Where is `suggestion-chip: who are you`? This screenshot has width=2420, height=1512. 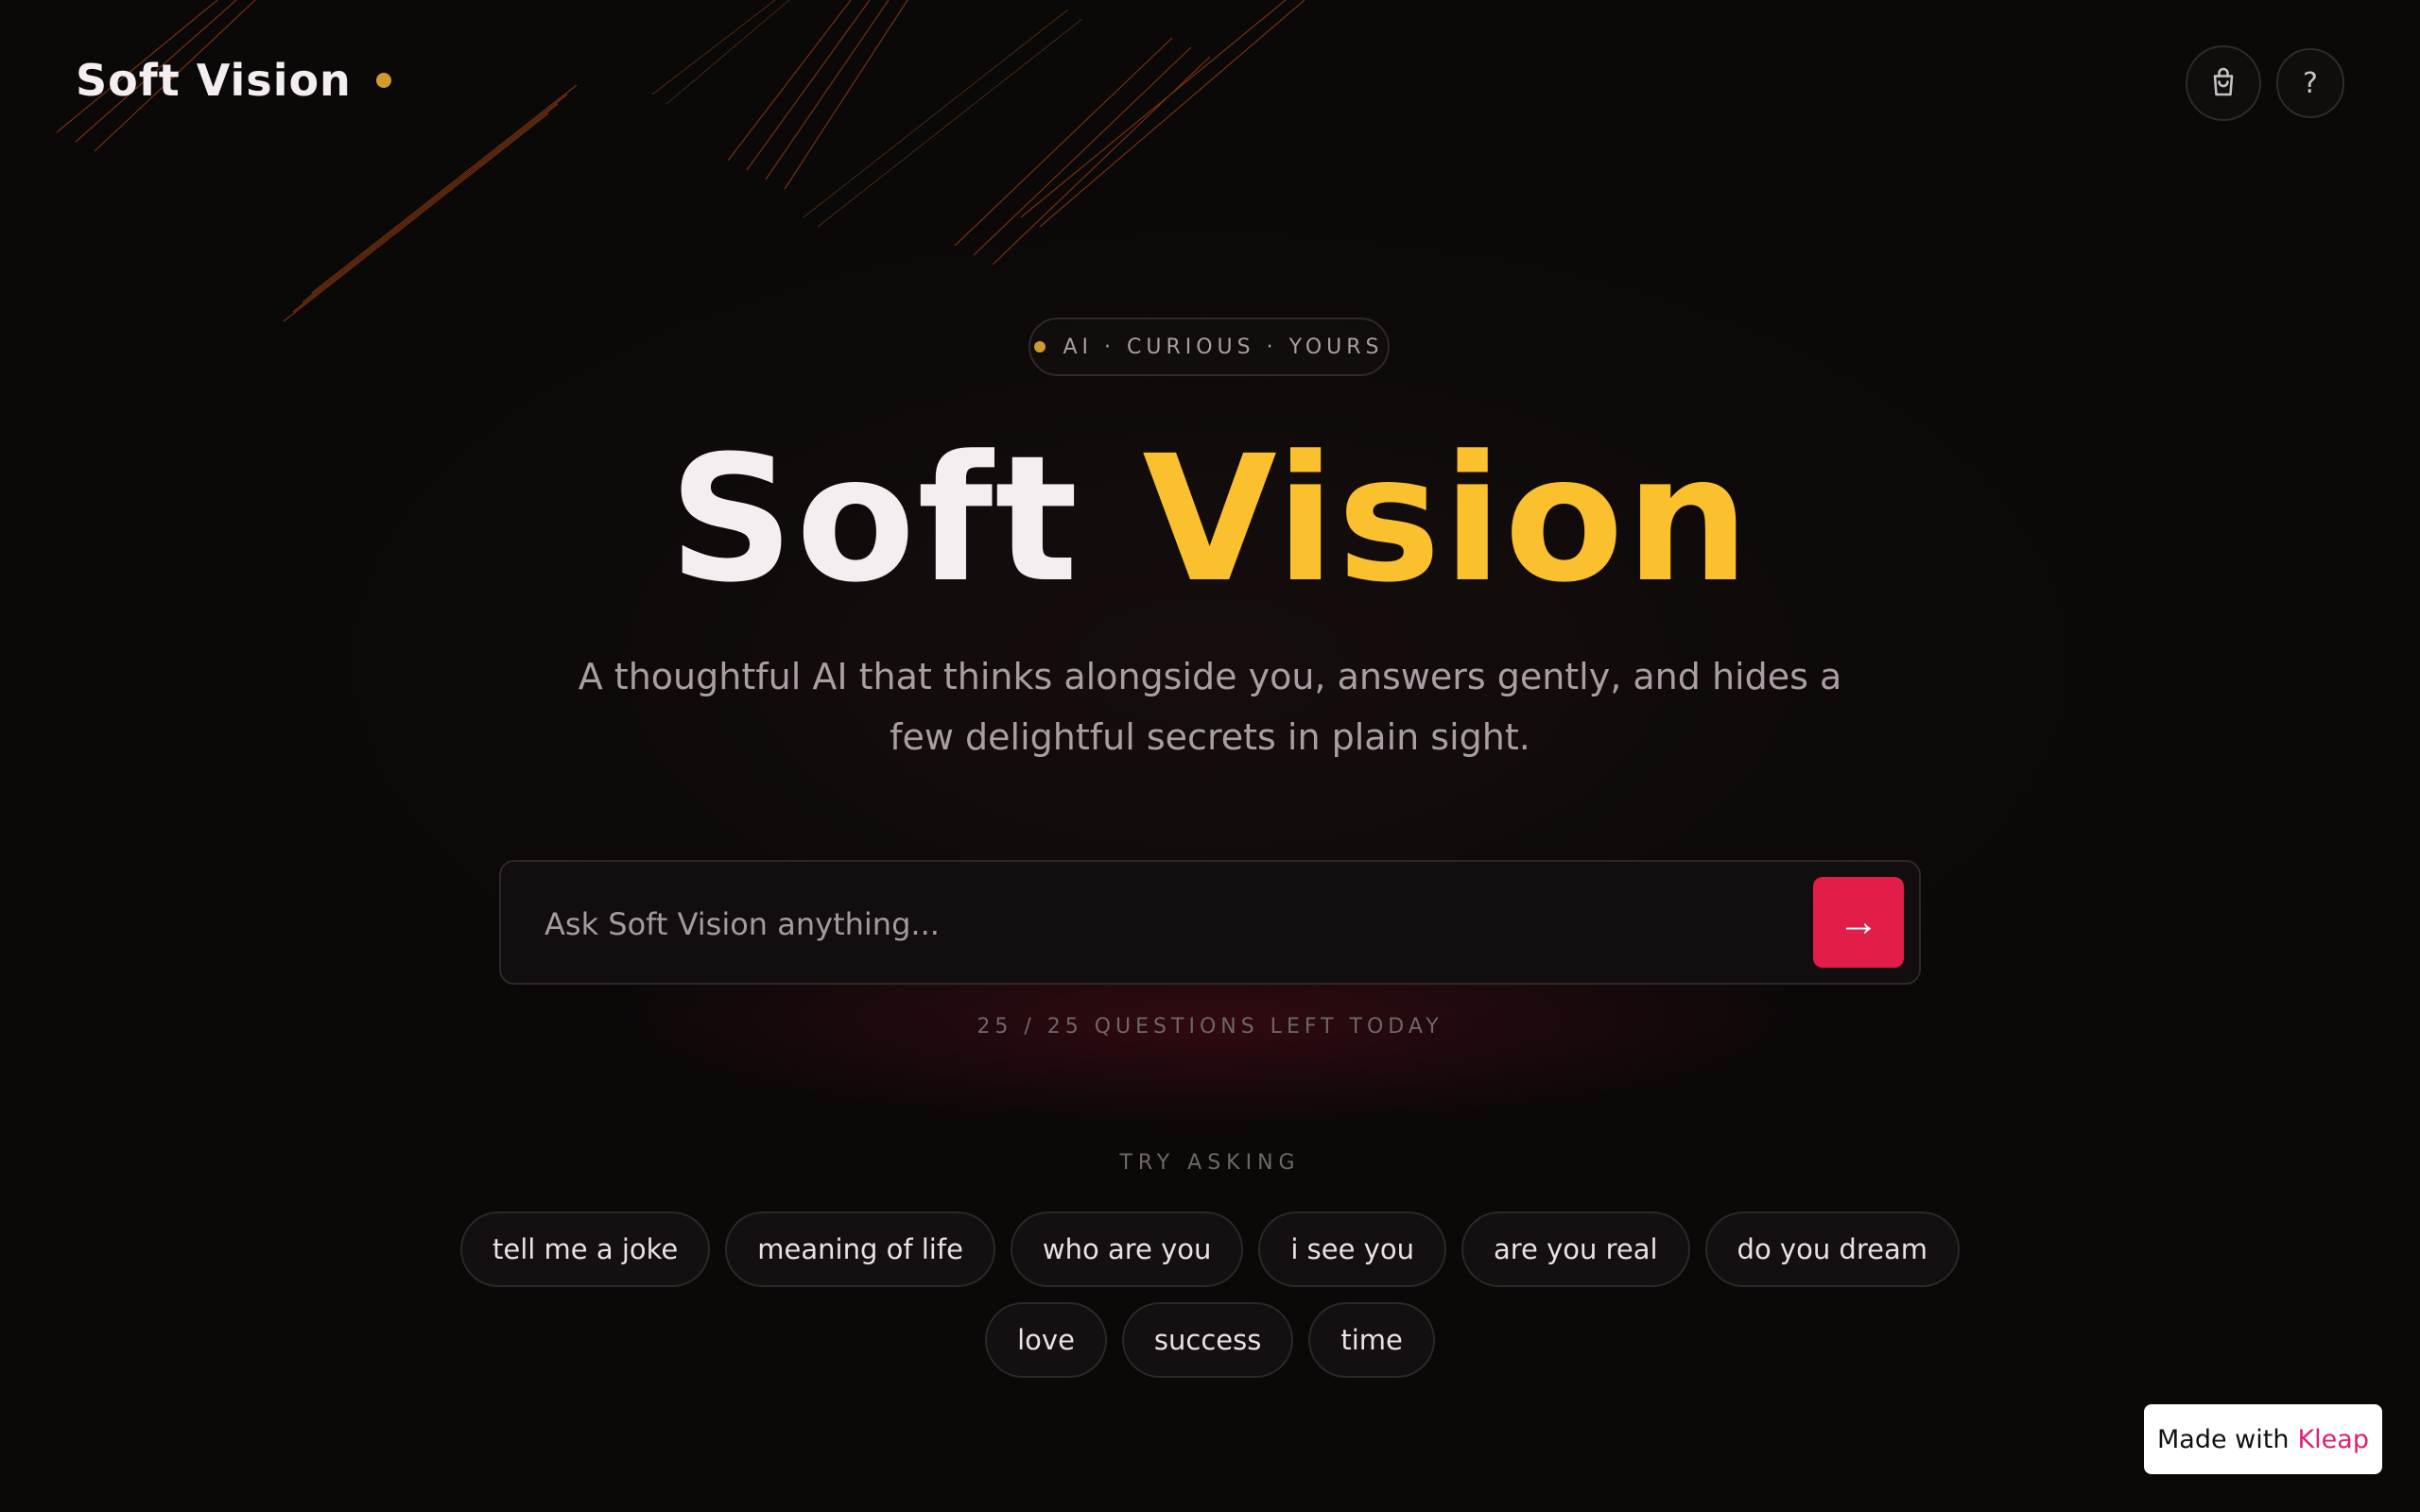 suggestion-chip: who are you is located at coordinates (1127, 1249).